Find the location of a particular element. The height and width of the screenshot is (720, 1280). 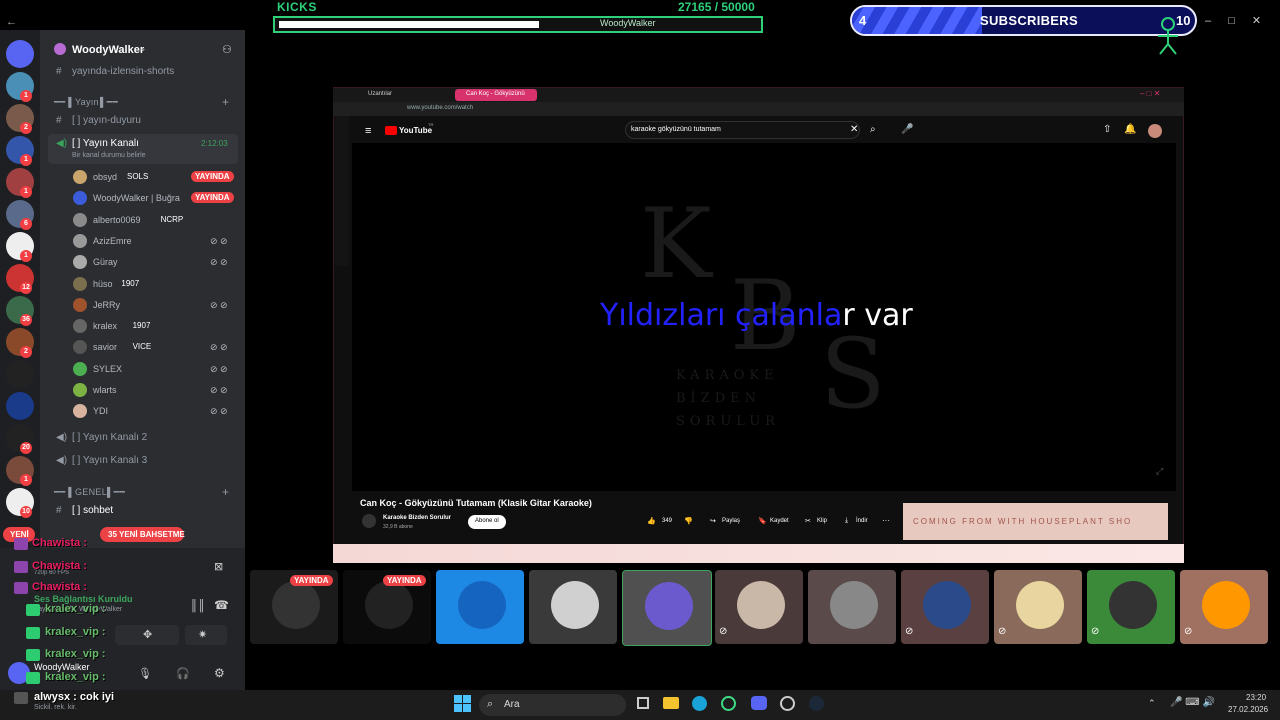

voice-search-icon: 🎤 is located at coordinates (907, 129).